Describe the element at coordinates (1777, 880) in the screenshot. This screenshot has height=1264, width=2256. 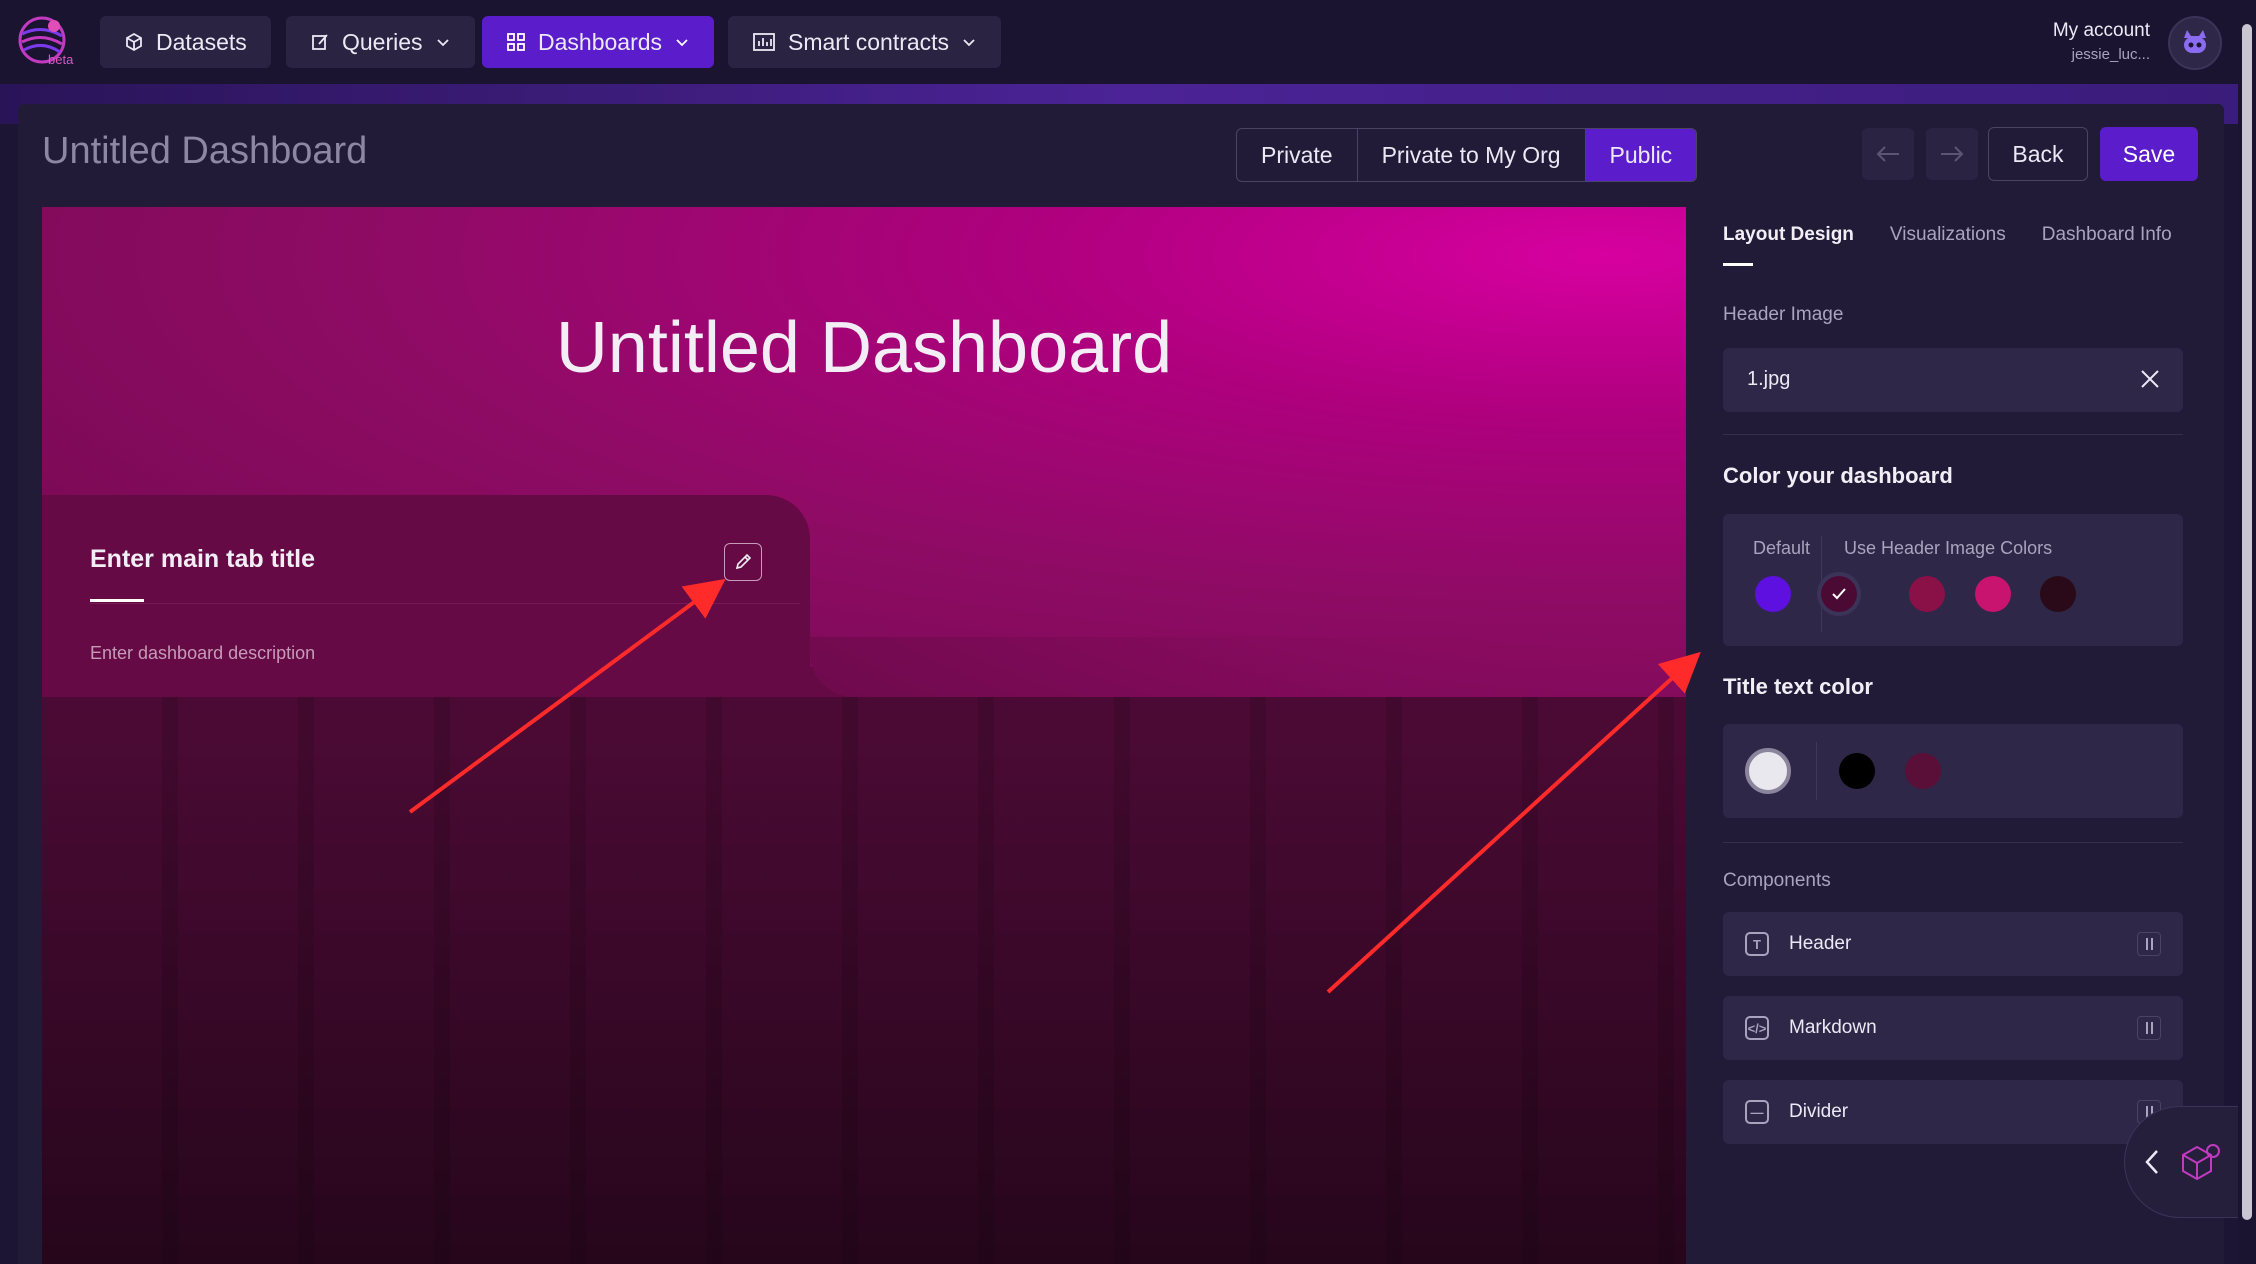
I see `components-label: Components` at that location.